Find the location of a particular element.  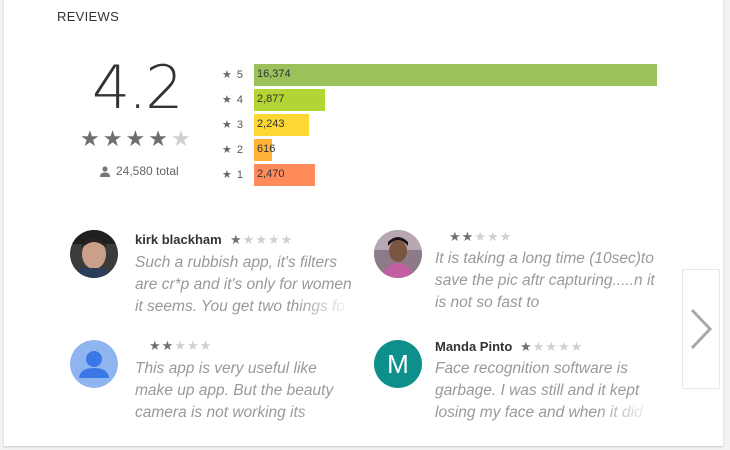

histogram-row: ★ 4 2,877 is located at coordinates (439, 99).